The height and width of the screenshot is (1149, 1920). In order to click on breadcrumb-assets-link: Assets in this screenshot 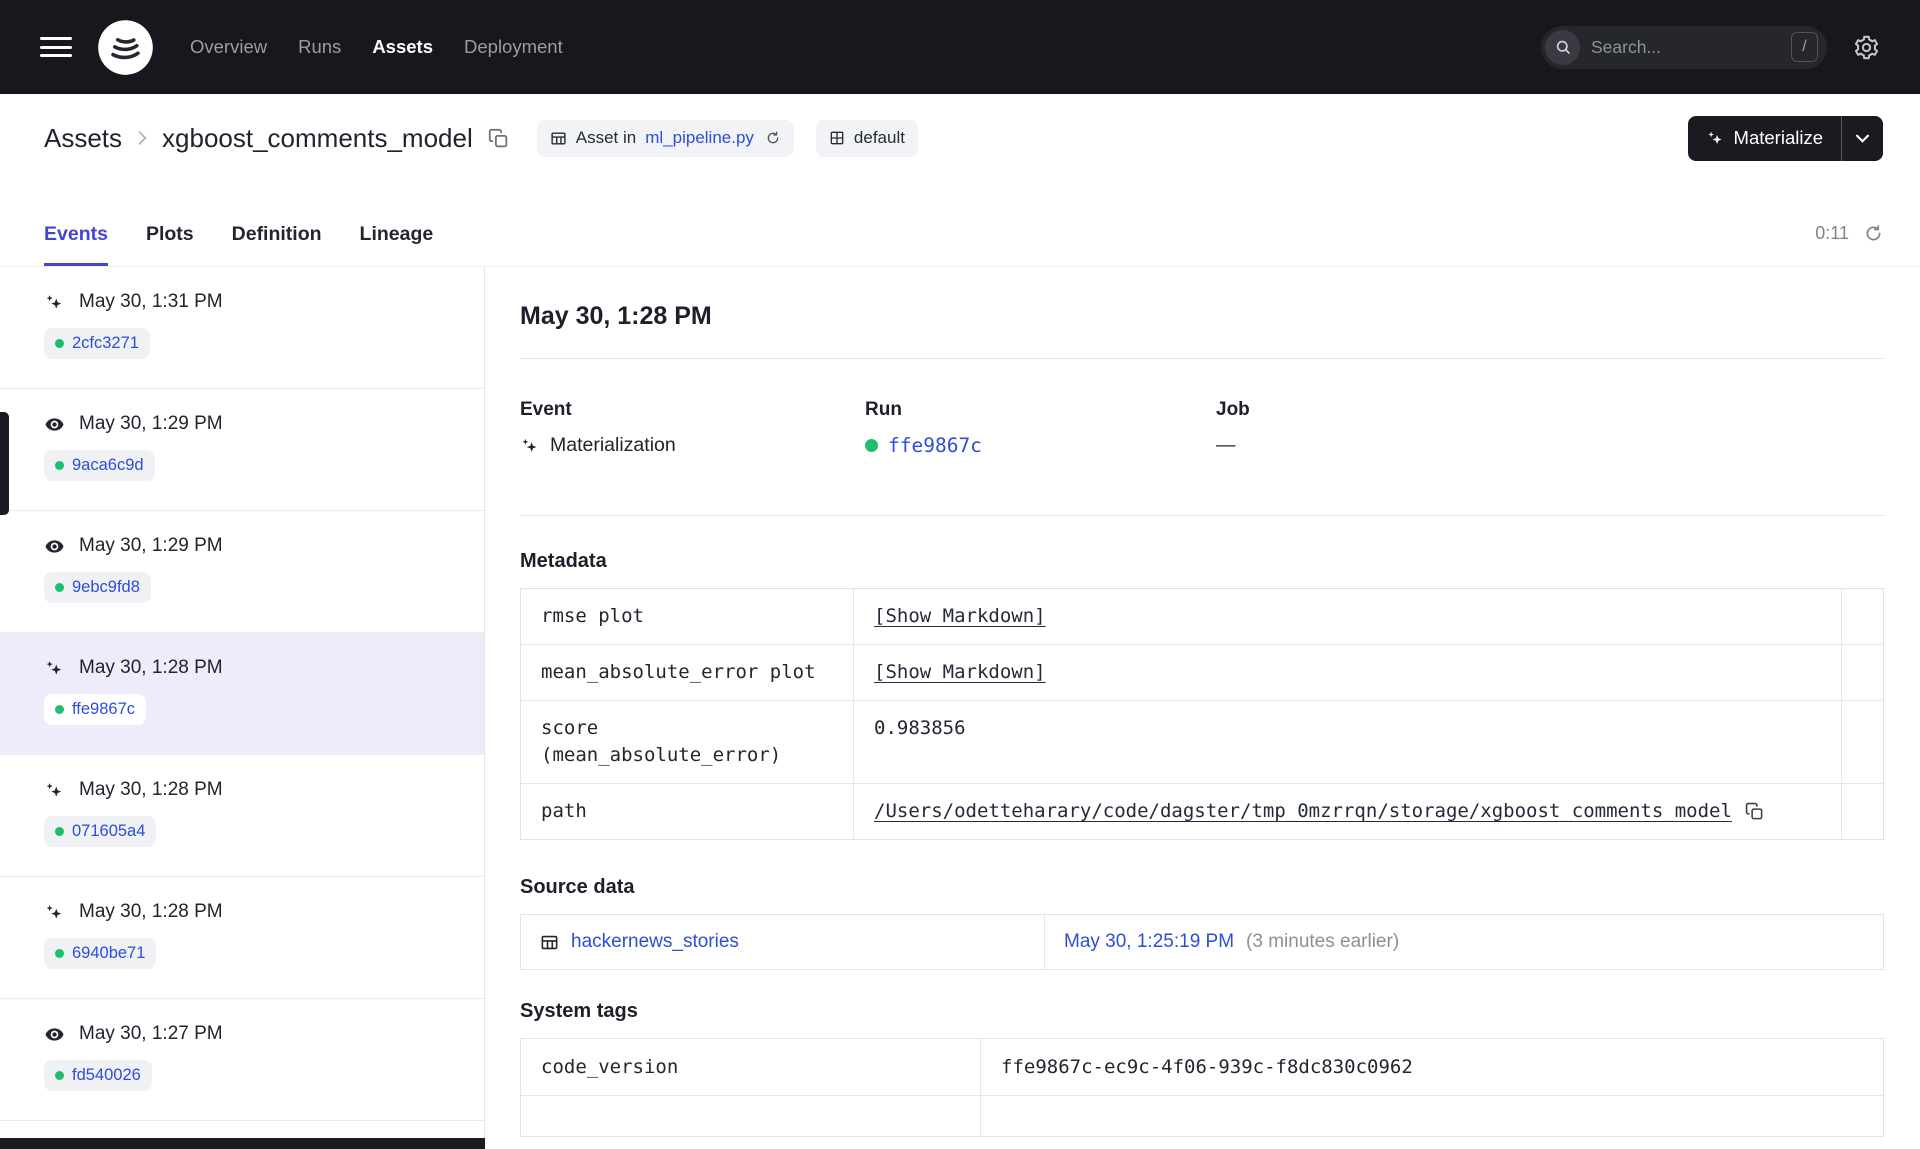, I will do `click(83, 138)`.